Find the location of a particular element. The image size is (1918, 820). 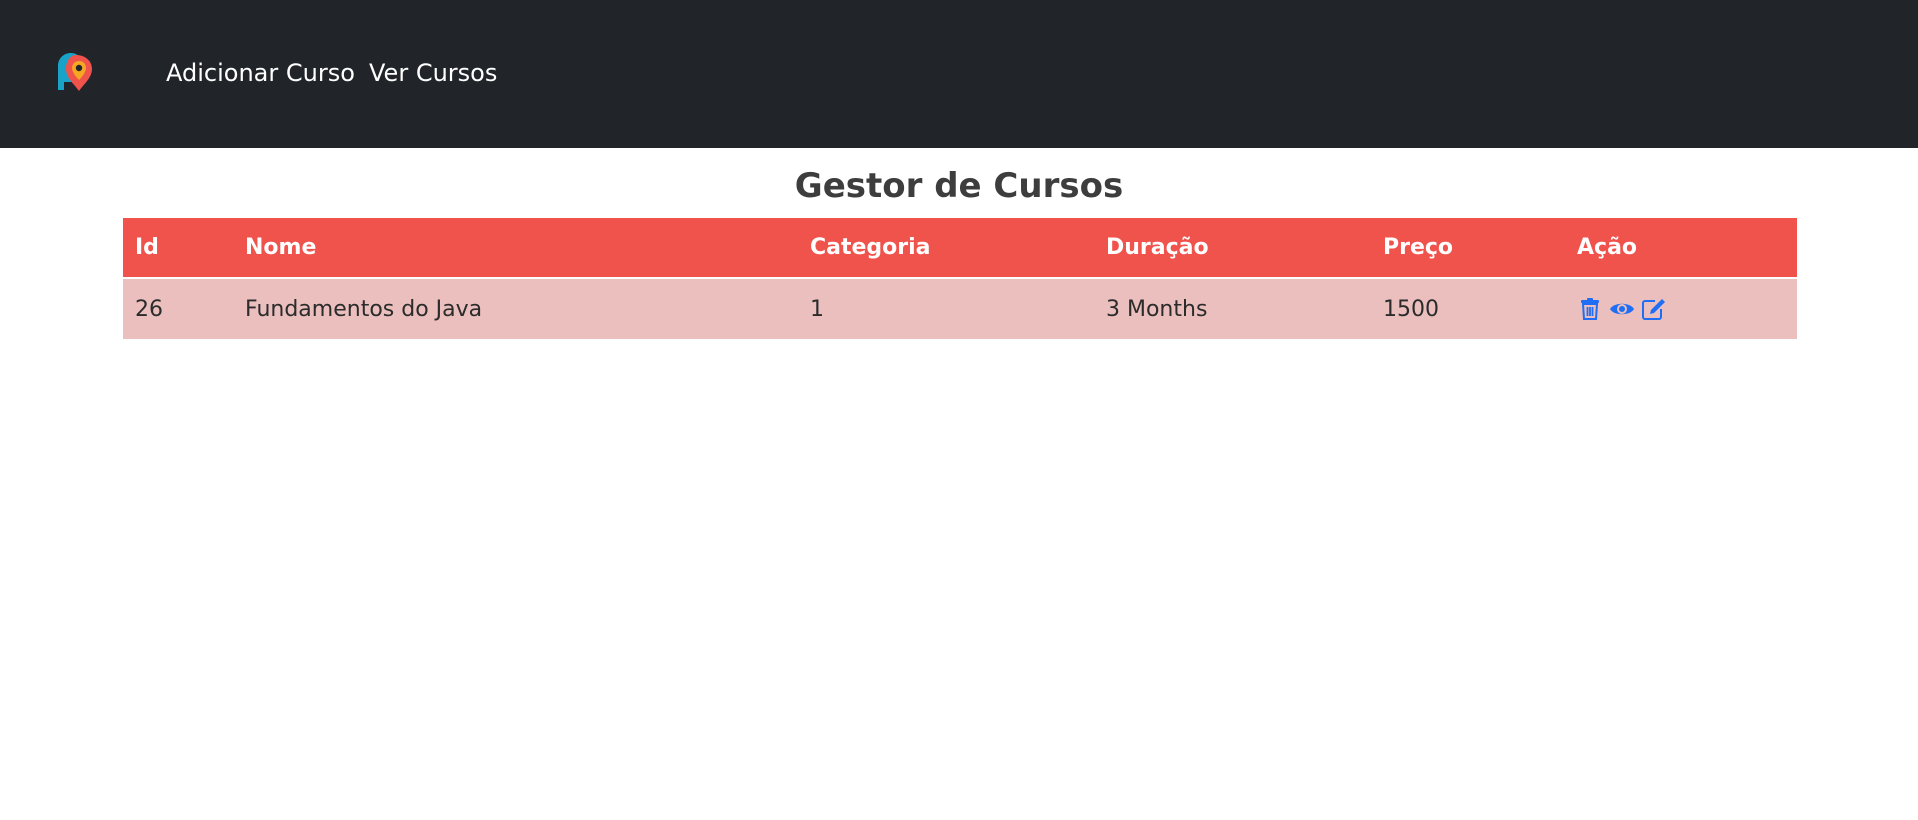

column-header-duracao: Duração is located at coordinates (1232, 248).